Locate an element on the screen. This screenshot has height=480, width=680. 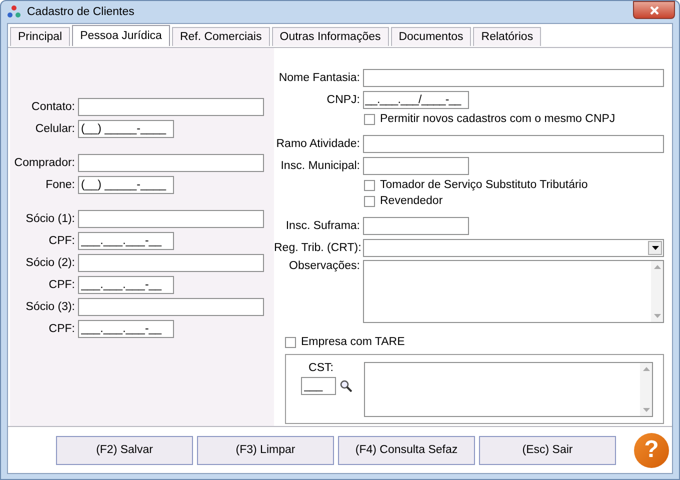
text-field: __.___.___/____-__ is located at coordinates (416, 100).